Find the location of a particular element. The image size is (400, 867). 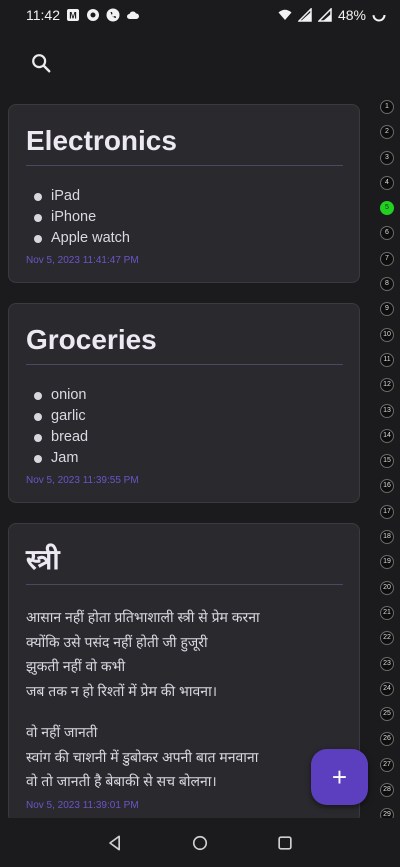

rail-index-item: 19 is located at coordinates (387, 562).